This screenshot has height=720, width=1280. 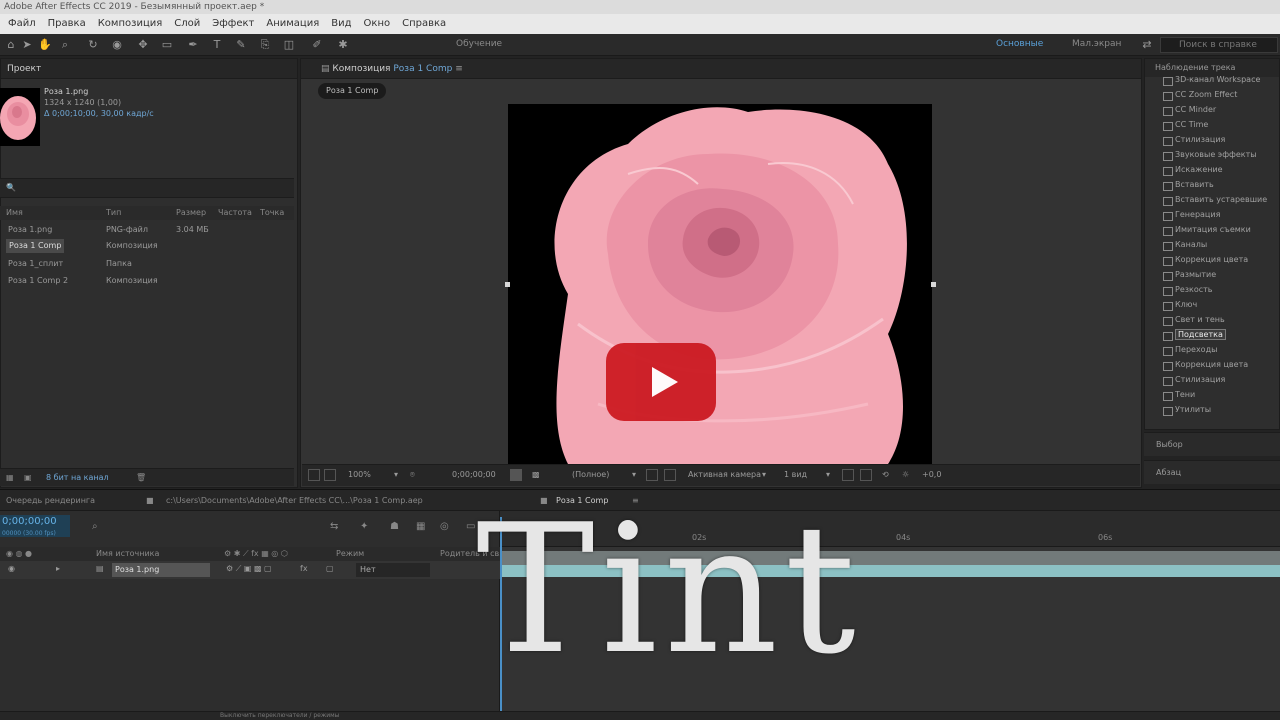 I want to click on workspace-small-screen: Мал.экран, so click(x=1096, y=44).